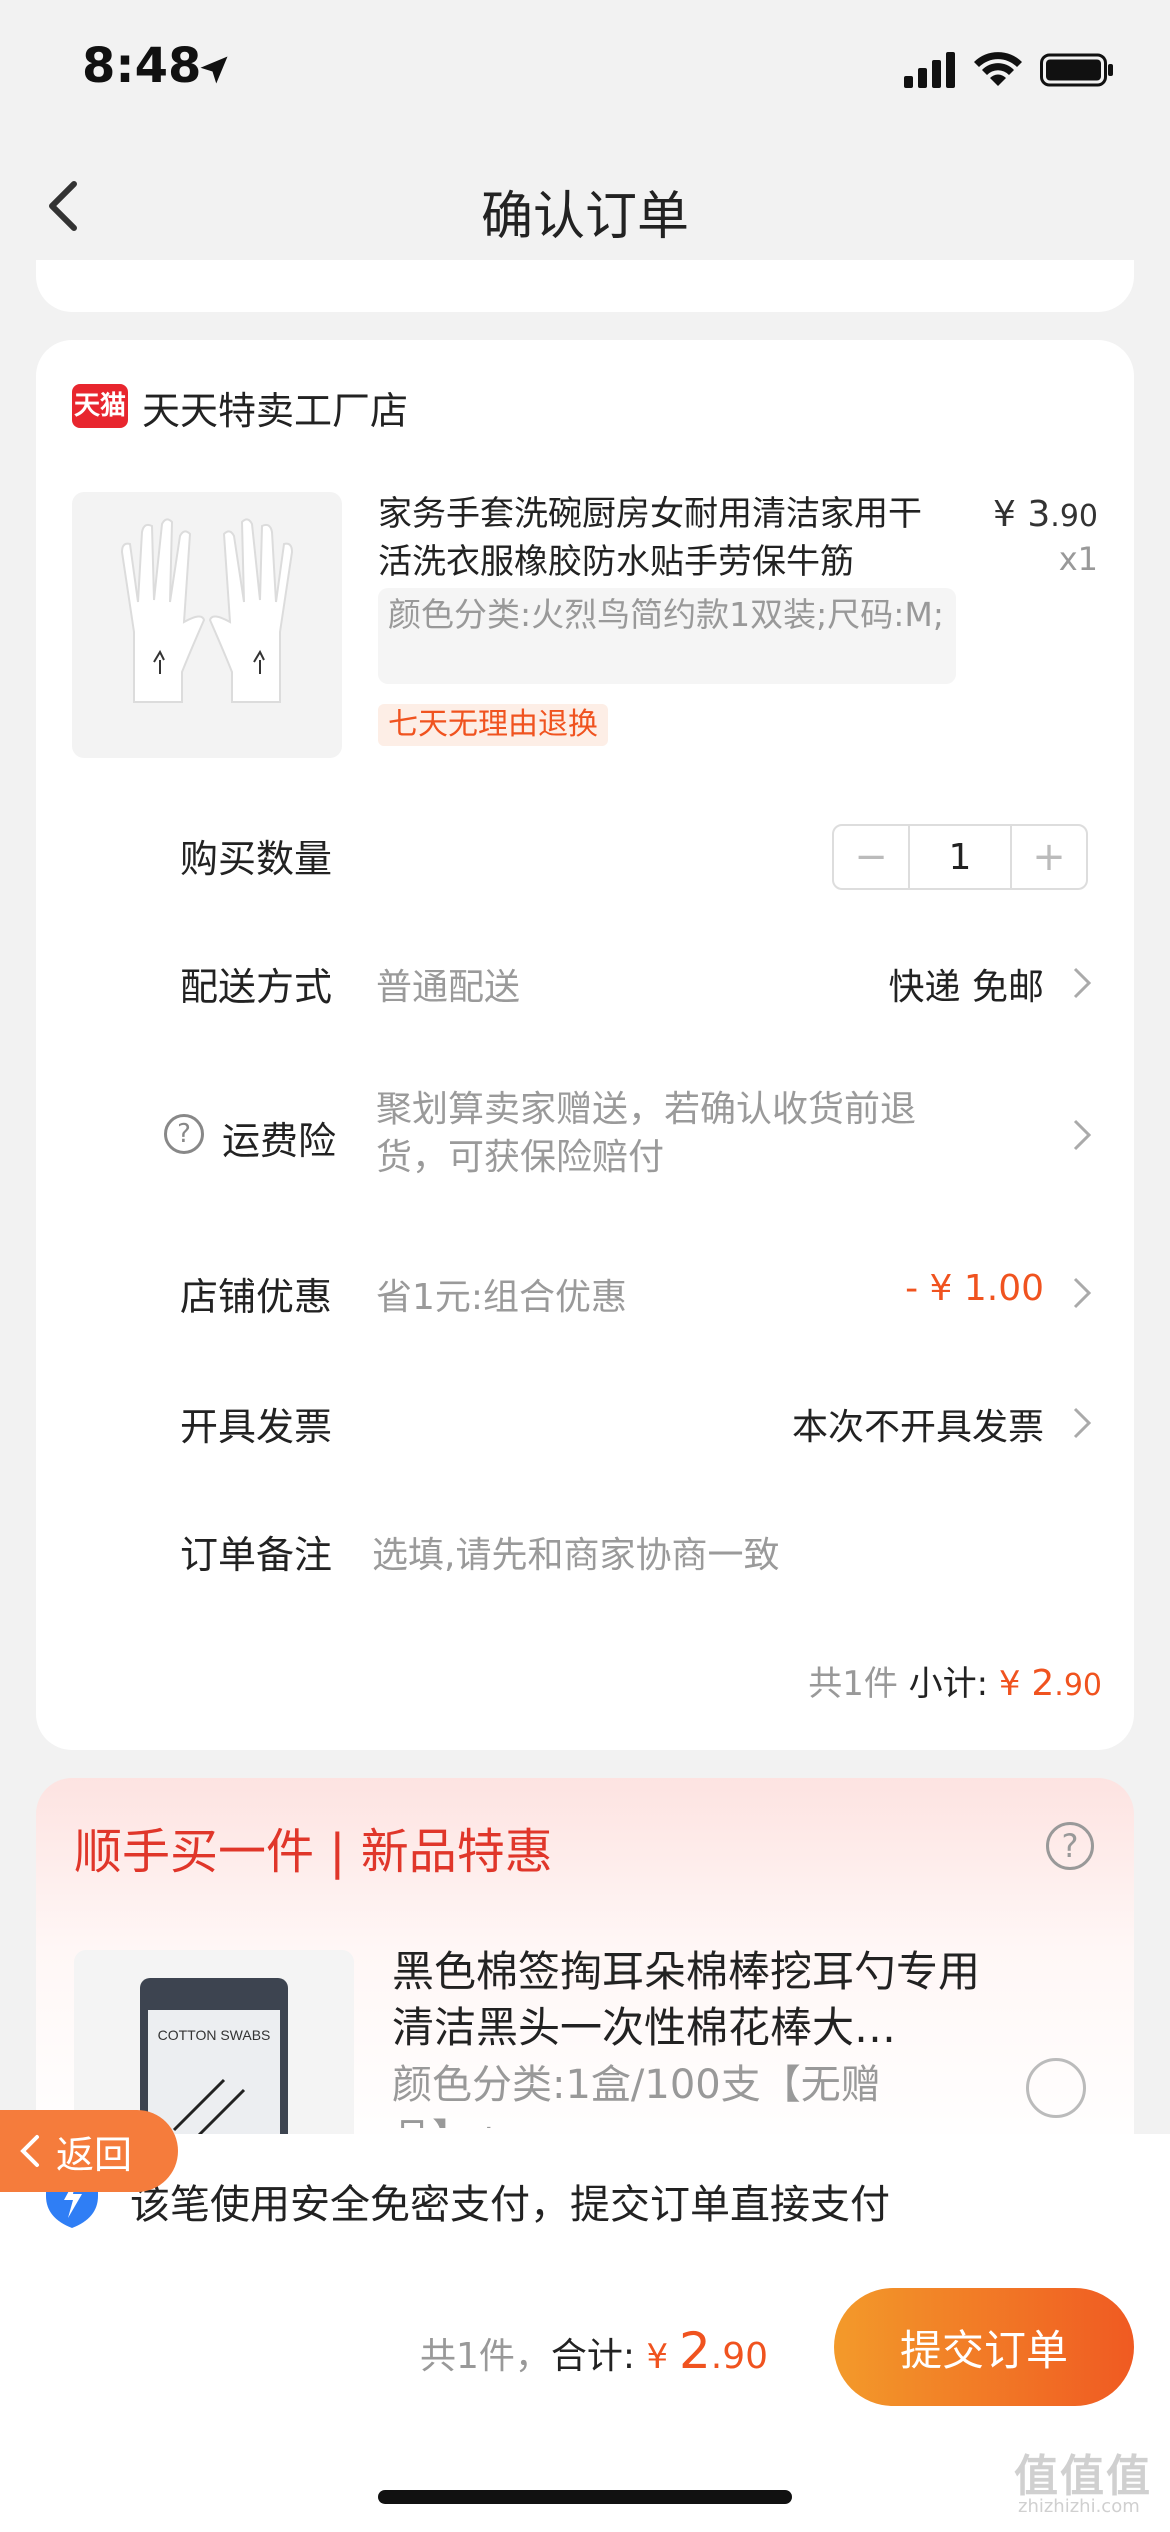  I want to click on return-policy-tag: 七天无理由退换, so click(493, 725).